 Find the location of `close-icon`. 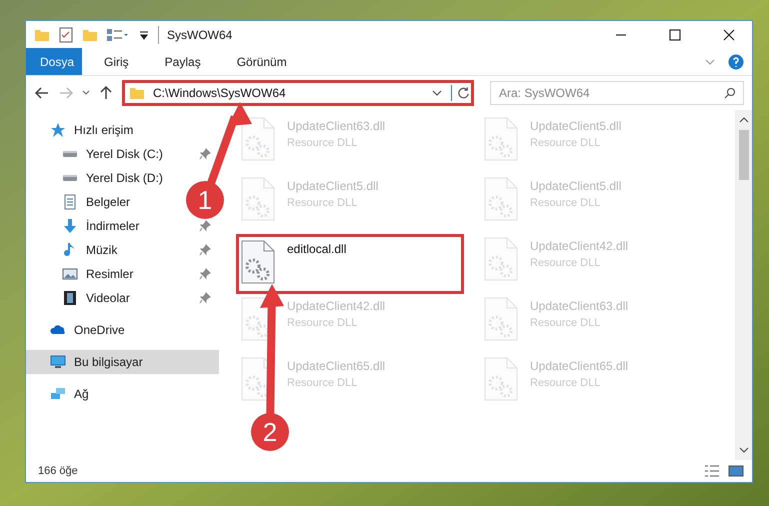

close-icon is located at coordinates (729, 34).